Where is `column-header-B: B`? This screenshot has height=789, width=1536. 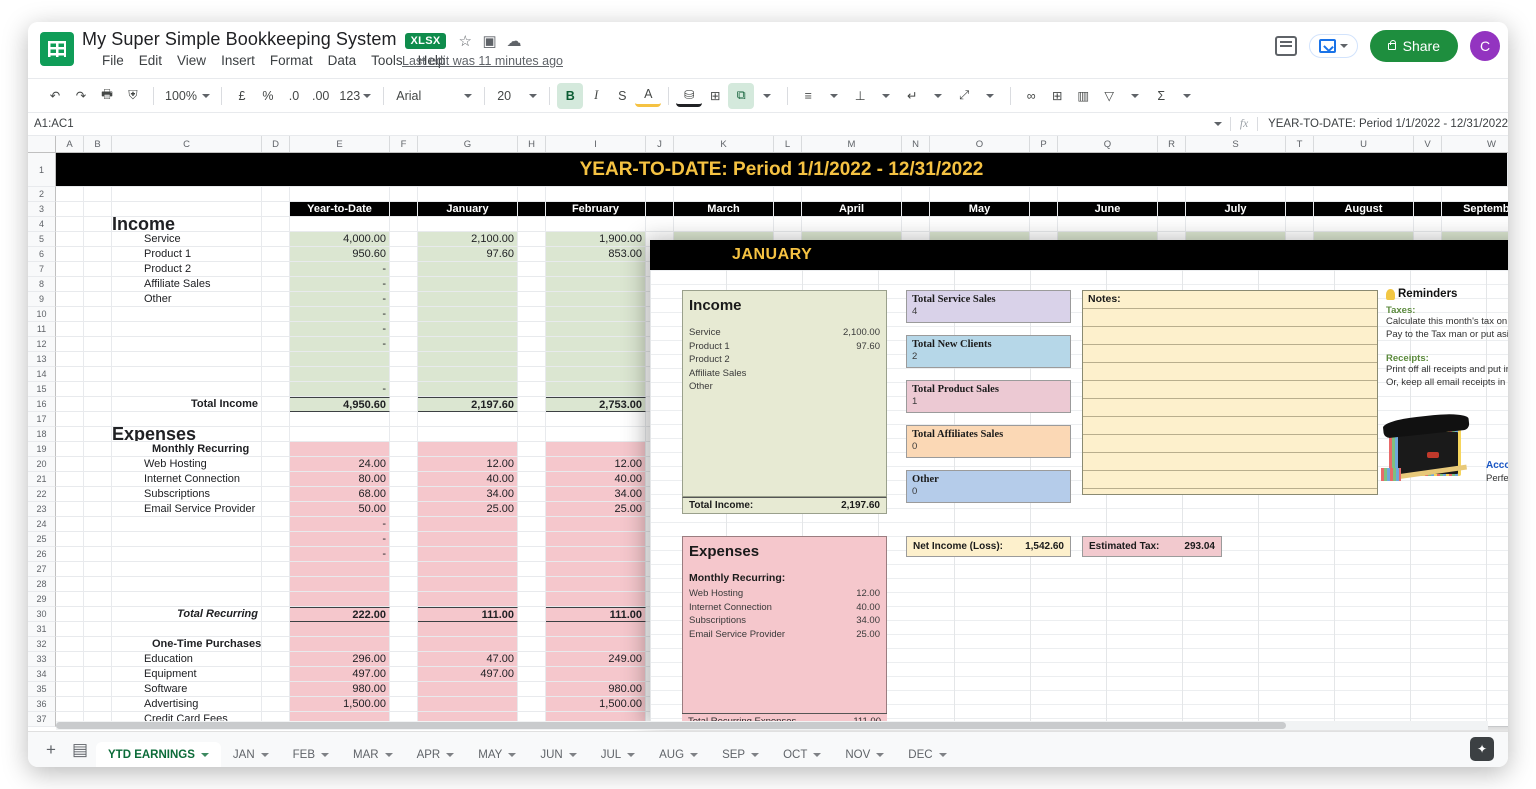 column-header-B: B is located at coordinates (98, 144).